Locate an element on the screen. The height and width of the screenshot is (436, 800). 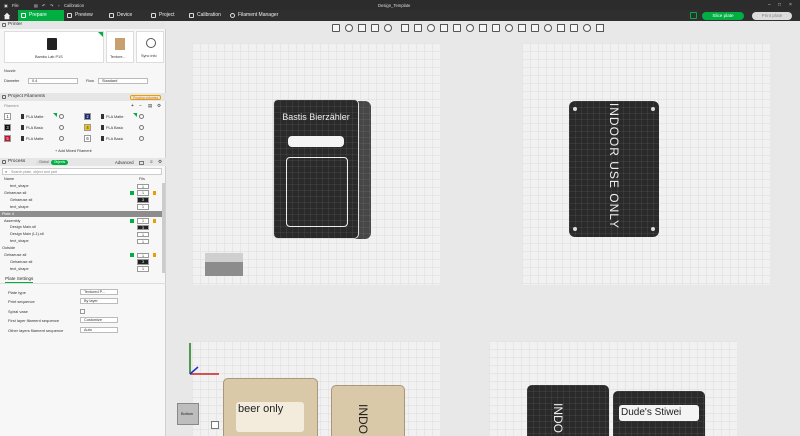
arrange-icon is located at coordinates (375, 28).